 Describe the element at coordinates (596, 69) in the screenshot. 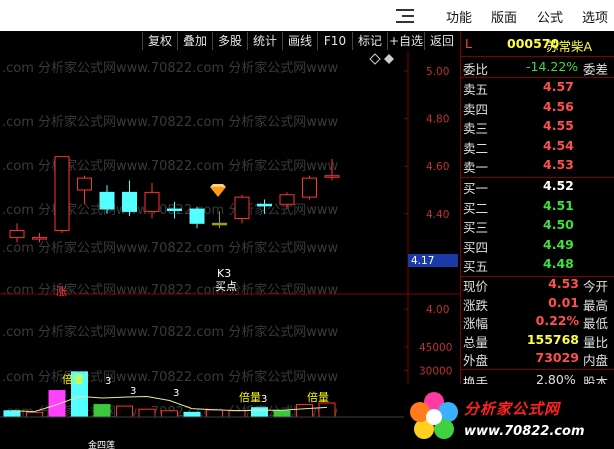

I see `wecha-label: 委差` at that location.